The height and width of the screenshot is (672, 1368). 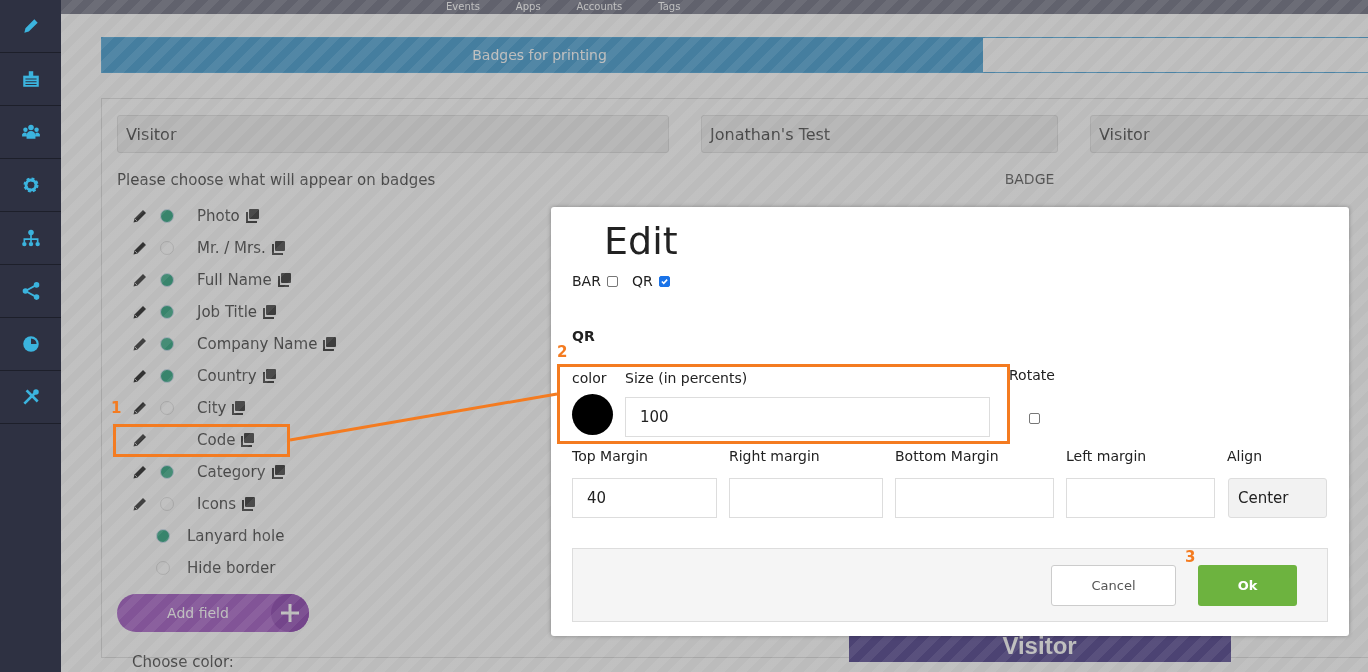 I want to click on section-title: QR, so click(x=583, y=336).